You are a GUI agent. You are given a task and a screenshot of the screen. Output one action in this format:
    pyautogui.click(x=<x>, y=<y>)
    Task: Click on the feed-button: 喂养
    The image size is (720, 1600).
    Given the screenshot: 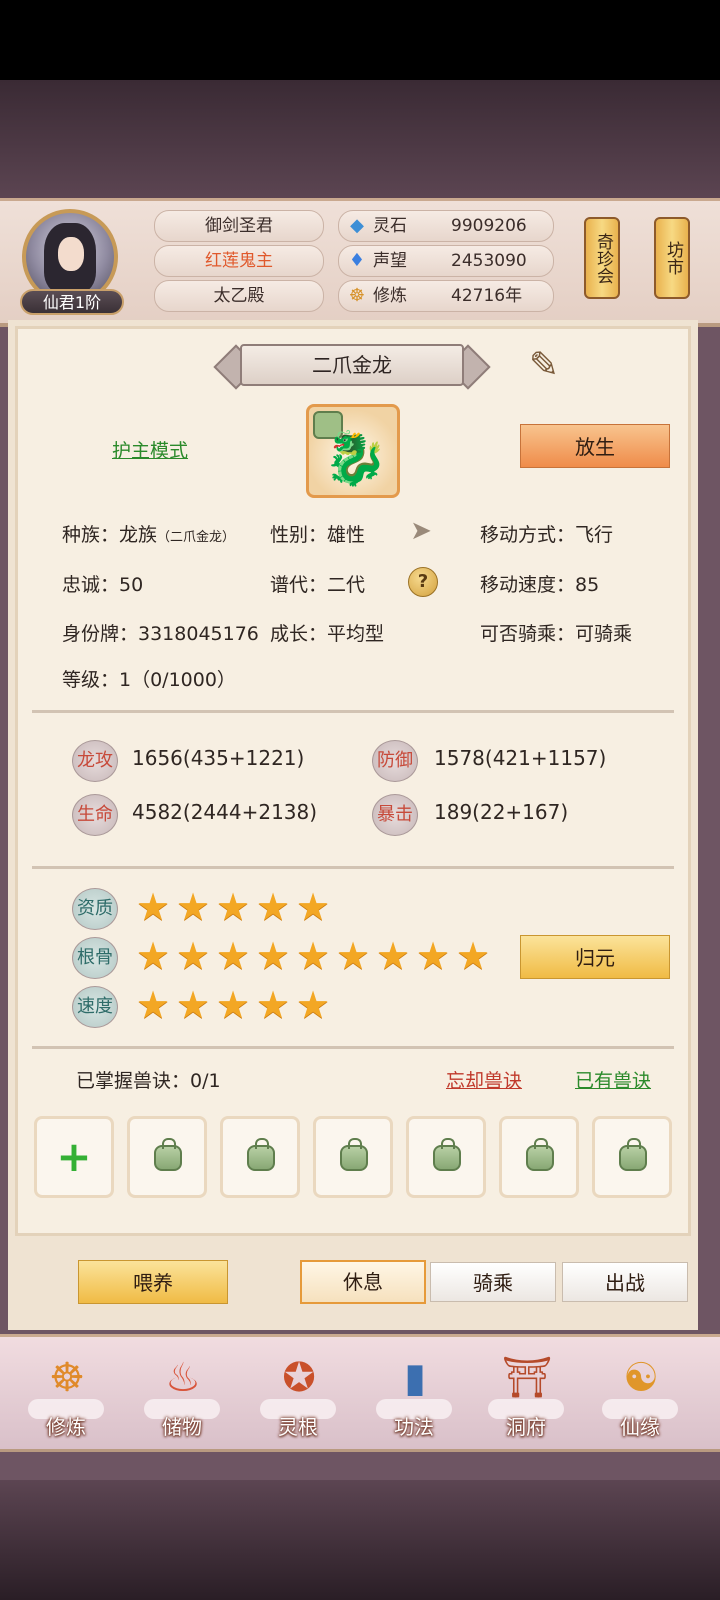 What is the action you would take?
    pyautogui.click(x=153, y=1282)
    